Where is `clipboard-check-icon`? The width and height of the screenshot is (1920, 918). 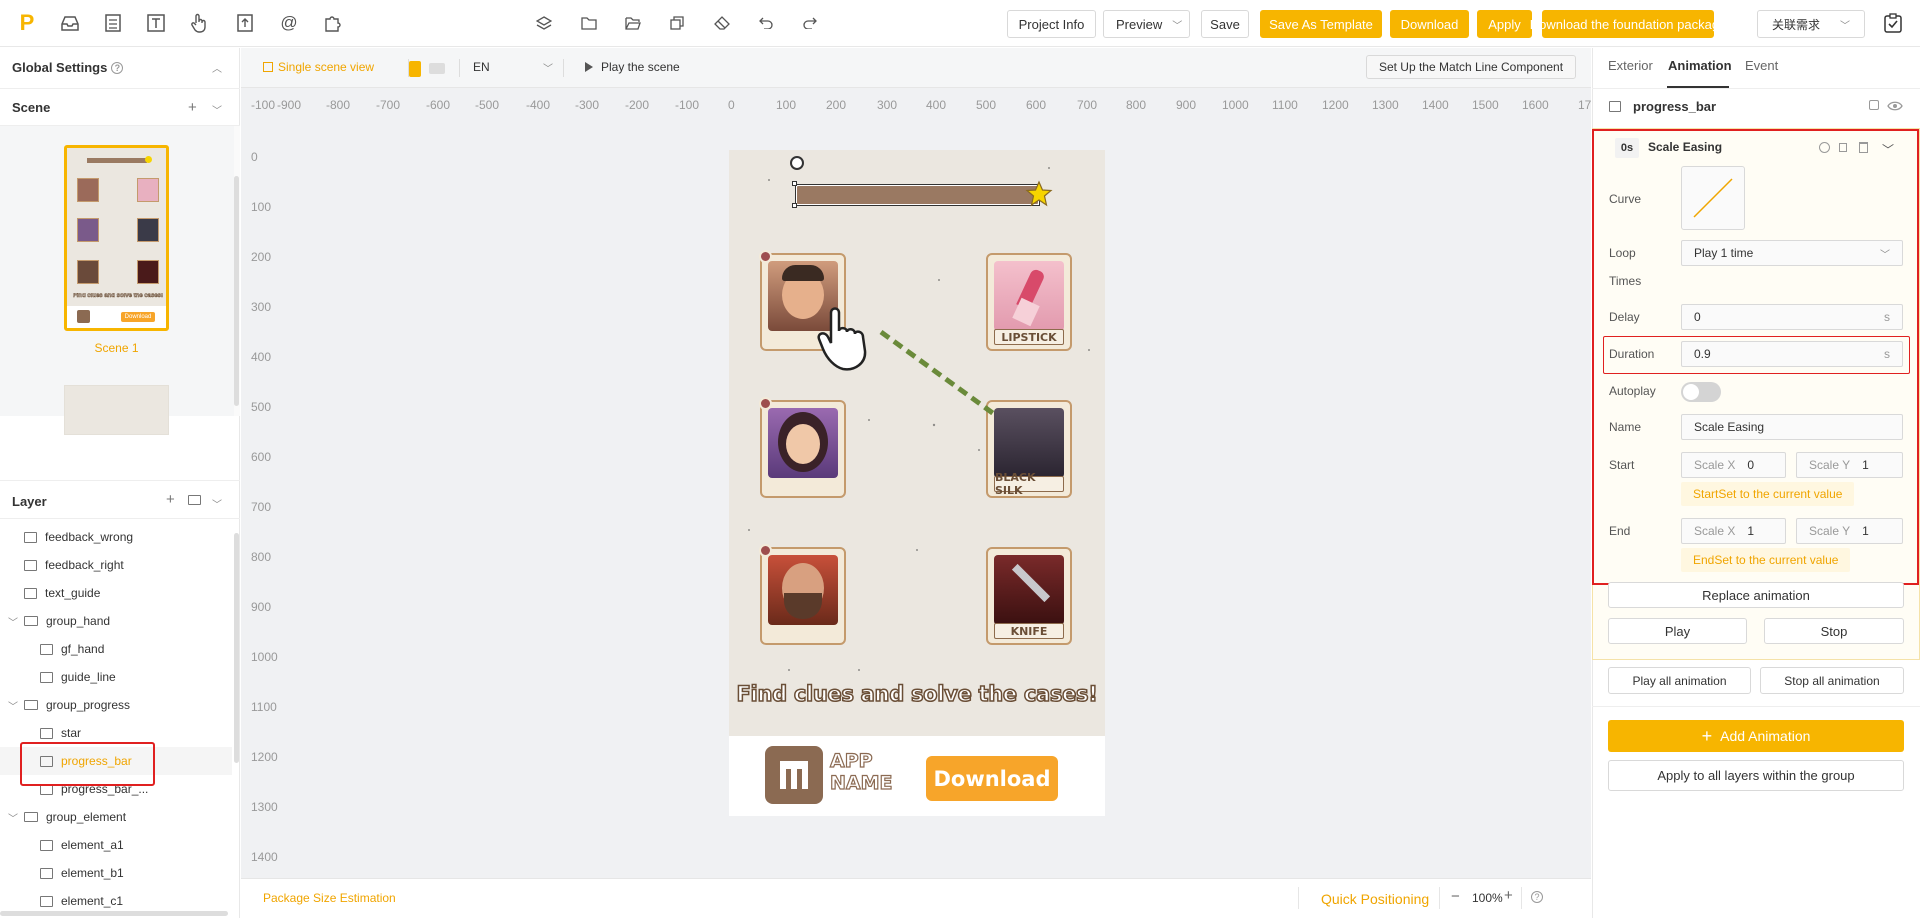 clipboard-check-icon is located at coordinates (1893, 23).